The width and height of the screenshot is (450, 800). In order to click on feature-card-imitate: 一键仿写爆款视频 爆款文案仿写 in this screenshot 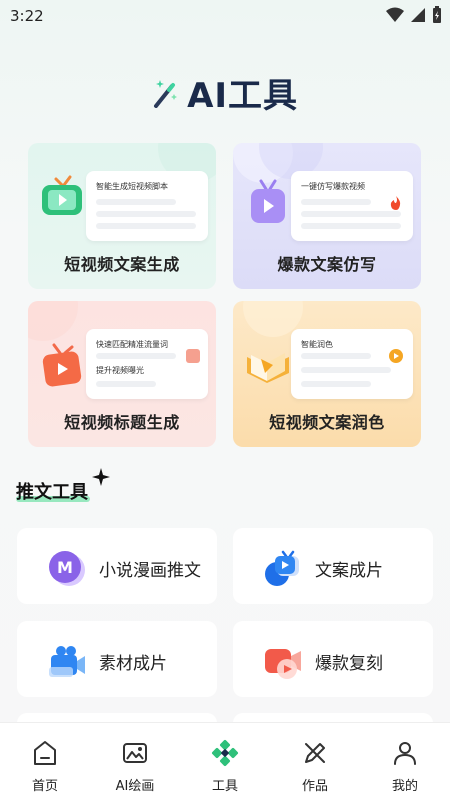, I will do `click(327, 216)`.